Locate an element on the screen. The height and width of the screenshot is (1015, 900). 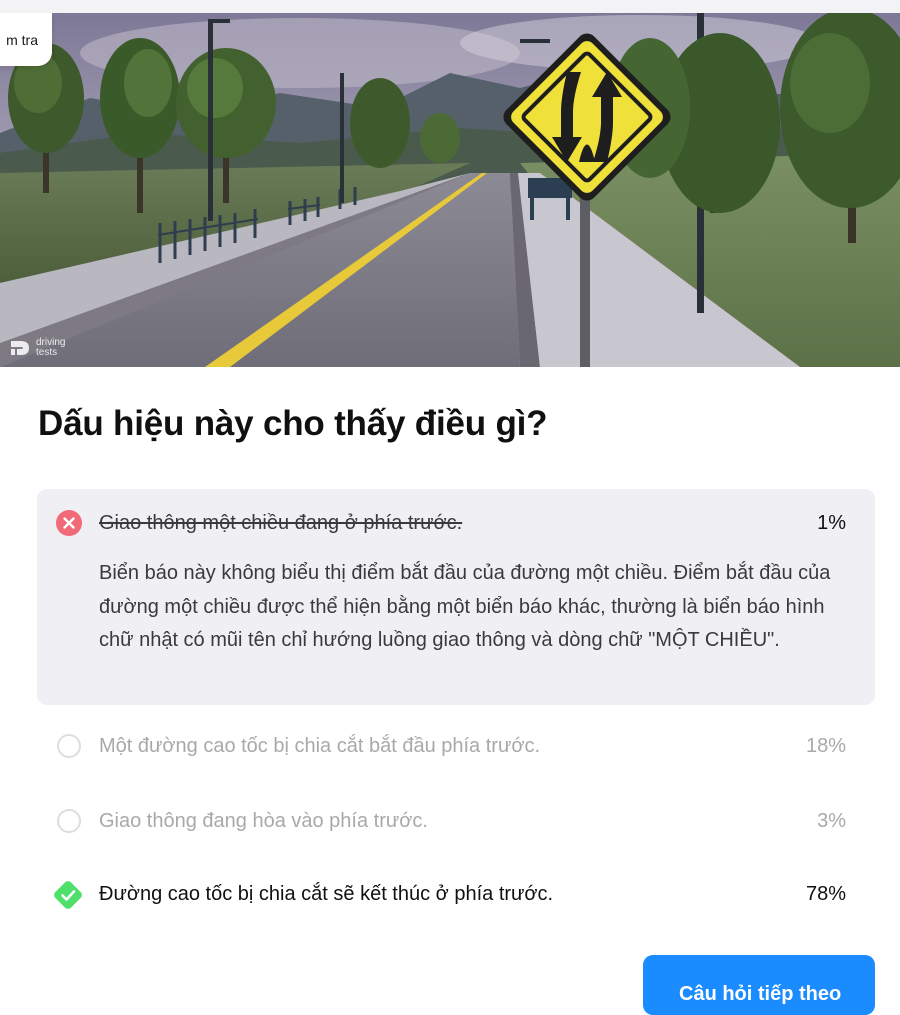
answer-text: Giao thông đang hòa vào phía trước. is located at coordinates (263, 821).